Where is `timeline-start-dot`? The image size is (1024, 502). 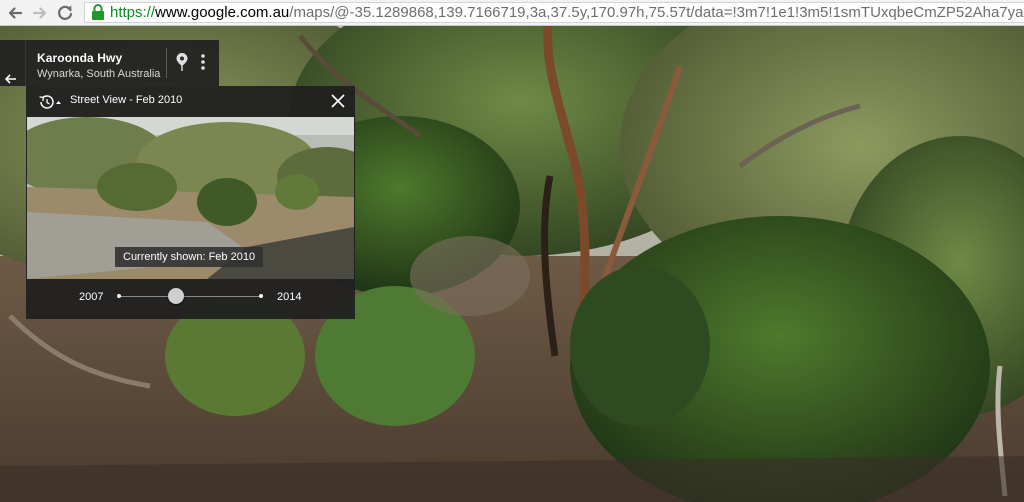 timeline-start-dot is located at coordinates (119, 296).